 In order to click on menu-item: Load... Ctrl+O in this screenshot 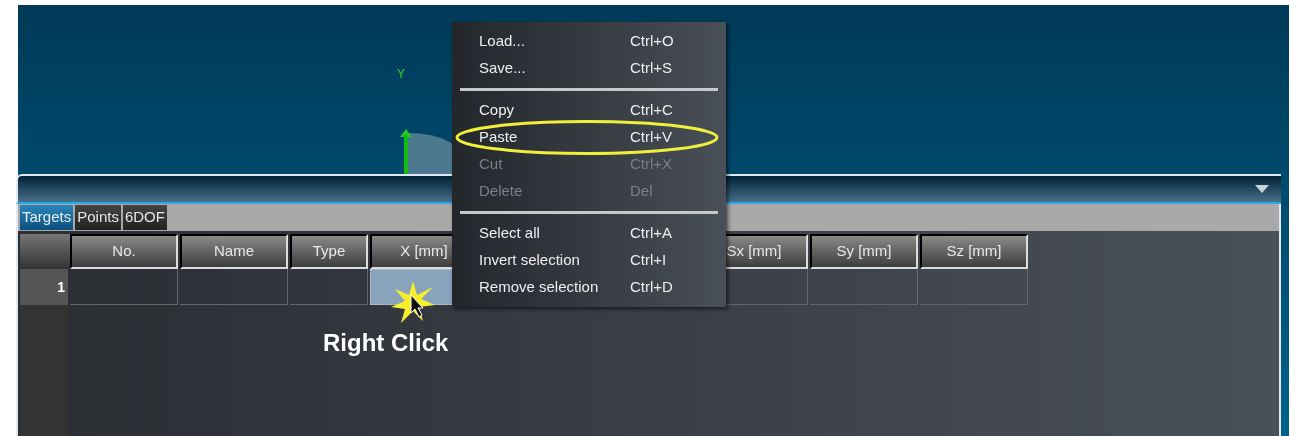, I will do `click(589, 41)`.